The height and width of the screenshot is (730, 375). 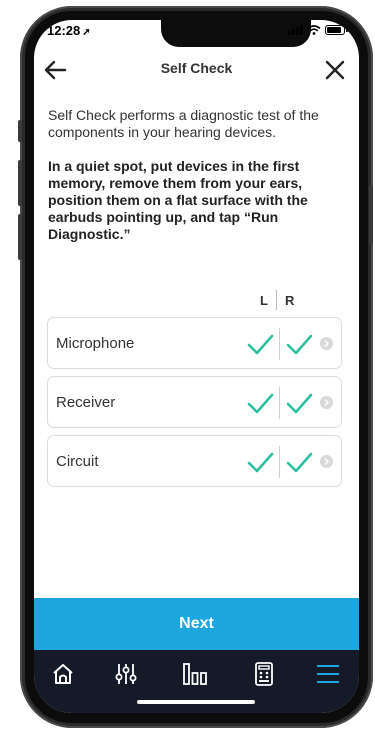 What do you see at coordinates (264, 674) in the screenshot?
I see `remote-icon` at bounding box center [264, 674].